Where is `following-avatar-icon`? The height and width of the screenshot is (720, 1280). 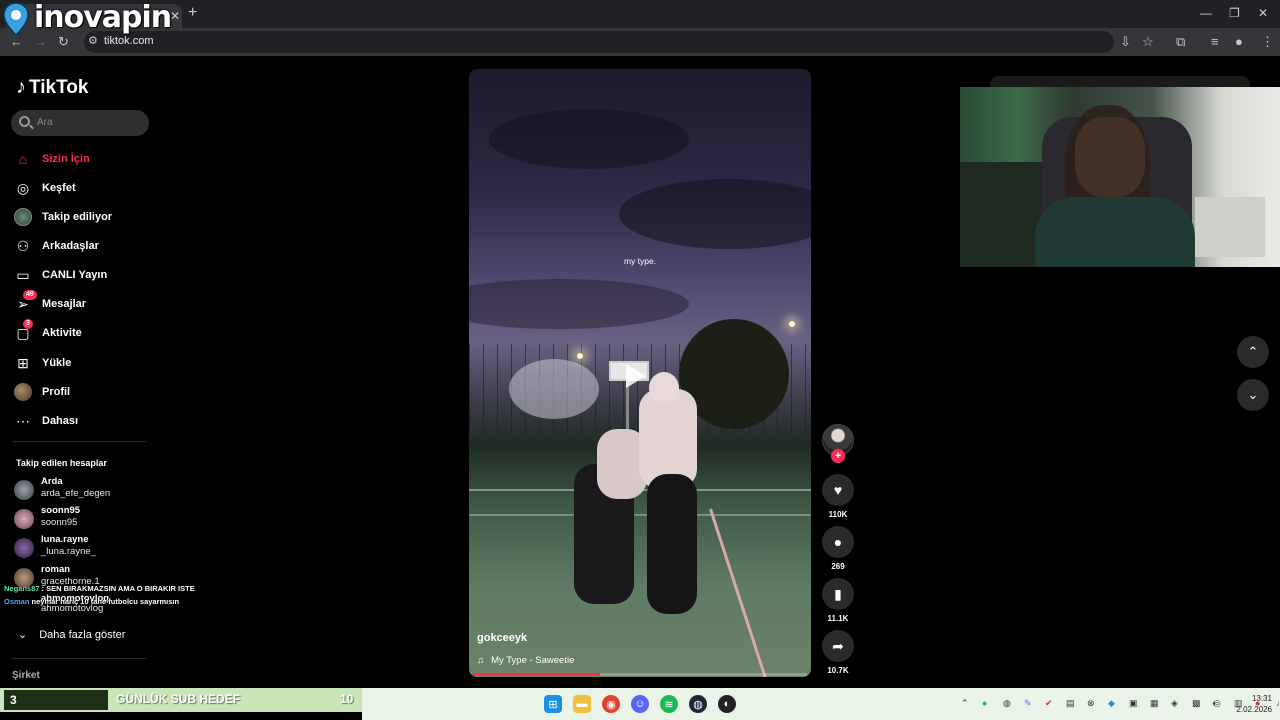 following-avatar-icon is located at coordinates (23, 217).